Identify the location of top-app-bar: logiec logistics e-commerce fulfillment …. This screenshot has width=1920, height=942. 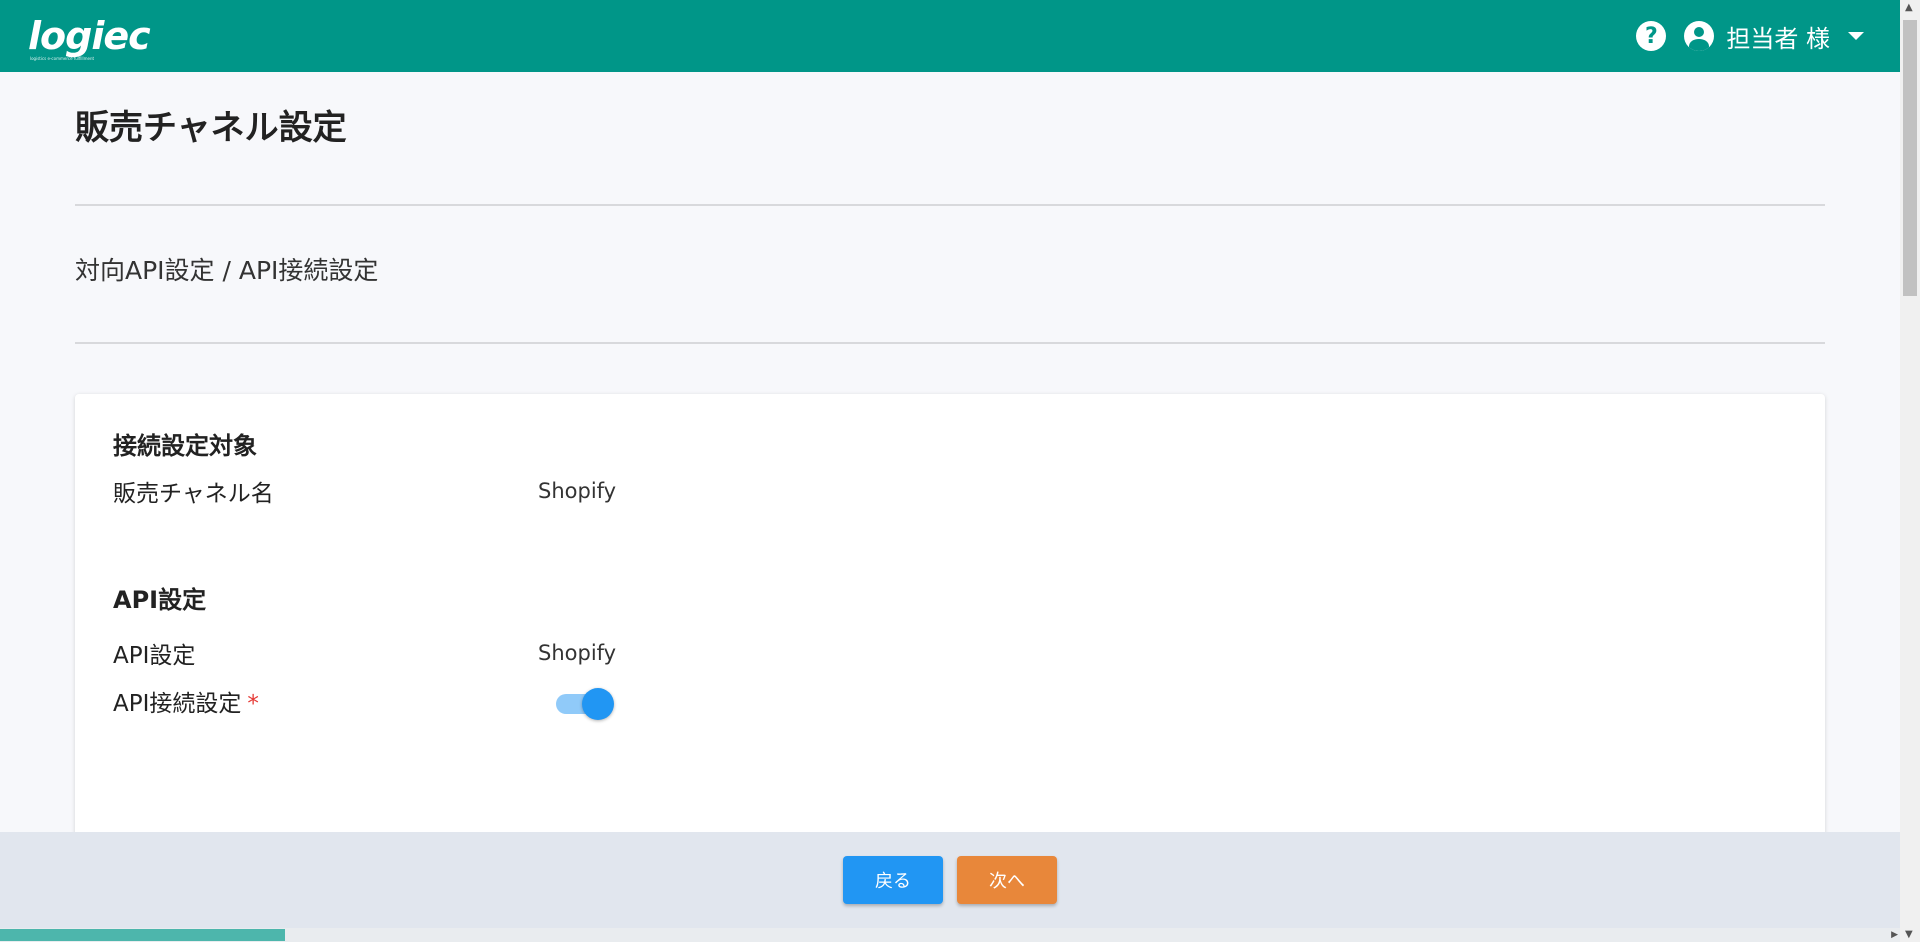
(950, 36).